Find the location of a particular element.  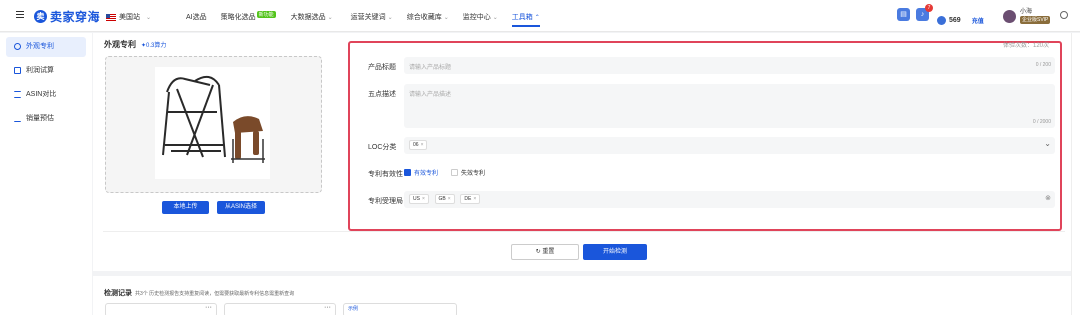

notification-count: 7 is located at coordinates (929, 8).